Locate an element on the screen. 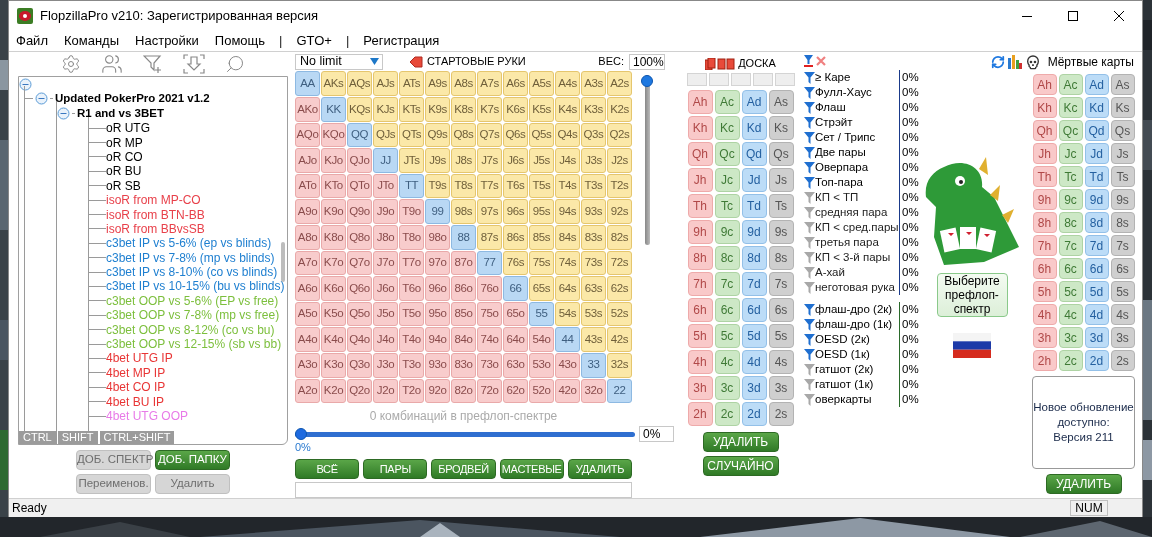 The image size is (1152, 537). playing-card: 8c is located at coordinates (727, 258).